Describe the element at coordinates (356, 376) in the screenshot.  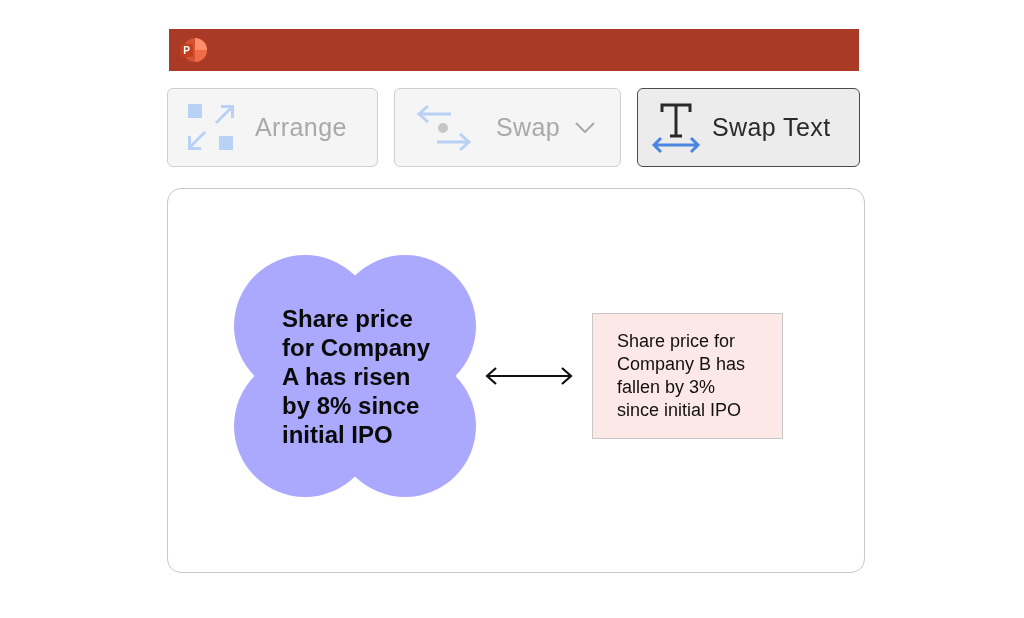
I see `shape-text: Share price for Company A has risen by 8% since initial IPO` at that location.